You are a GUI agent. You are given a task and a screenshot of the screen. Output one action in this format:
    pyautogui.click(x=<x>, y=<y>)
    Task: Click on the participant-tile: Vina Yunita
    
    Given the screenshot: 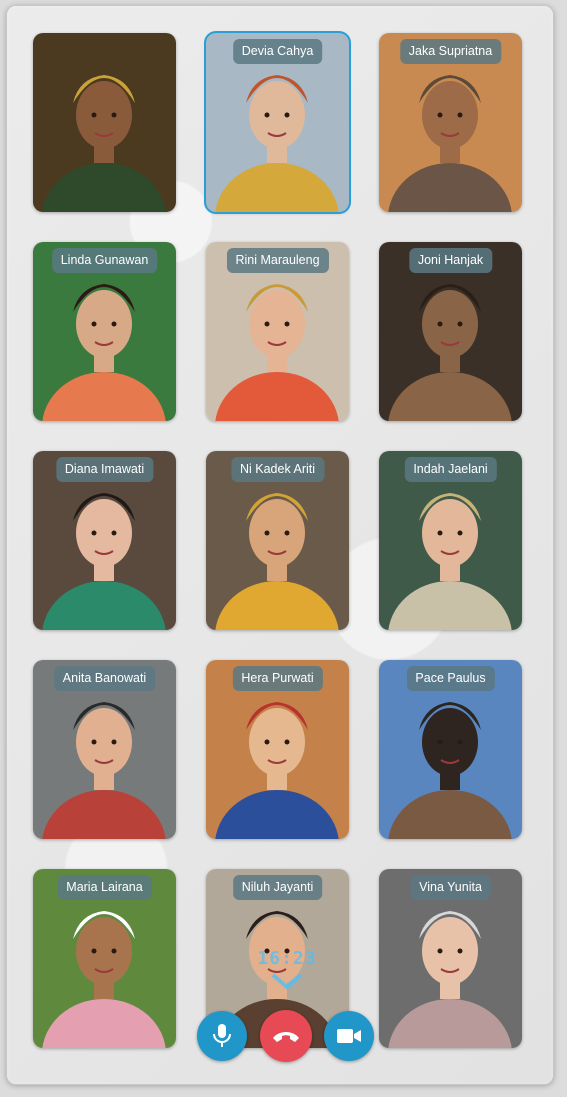 What is the action you would take?
    pyautogui.click(x=450, y=958)
    